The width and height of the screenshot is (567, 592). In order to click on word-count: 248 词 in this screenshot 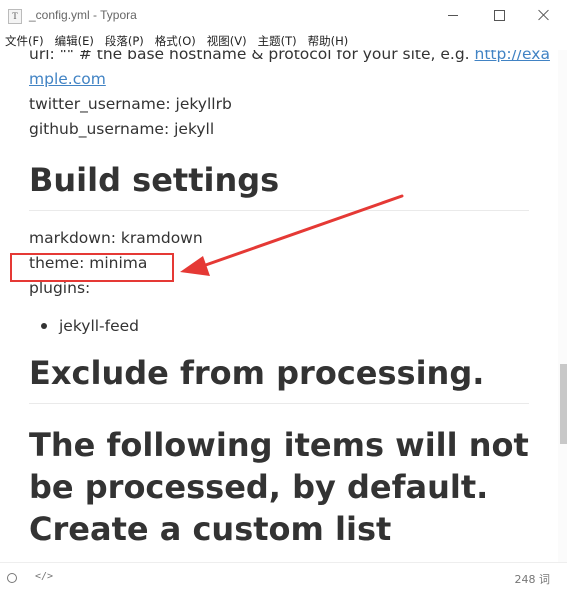, I will do `click(533, 579)`.